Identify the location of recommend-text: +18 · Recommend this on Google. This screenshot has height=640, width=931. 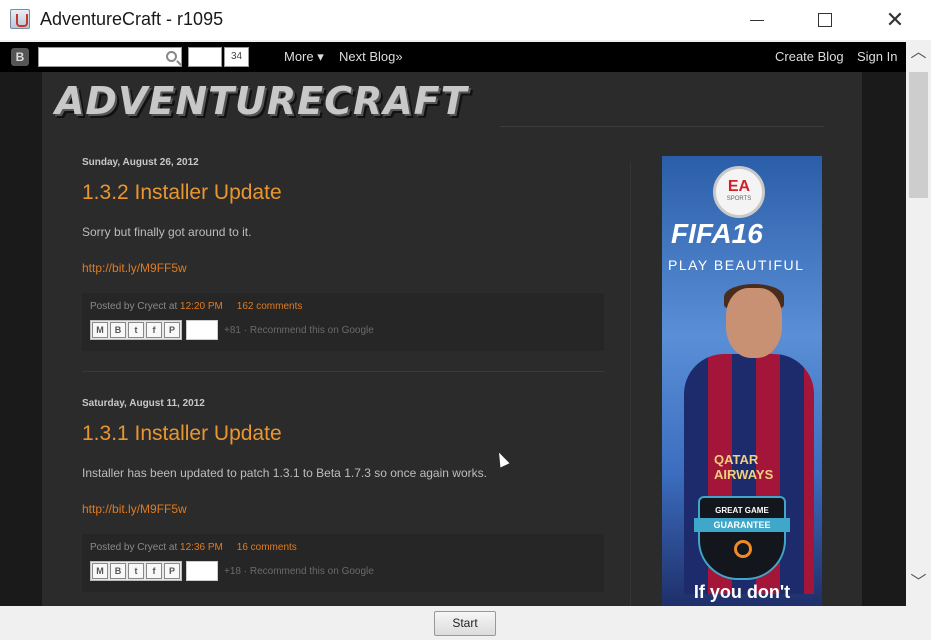
(299, 571).